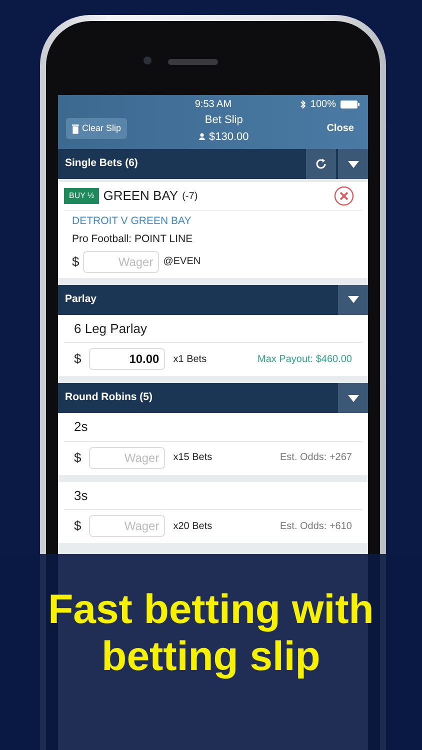 The height and width of the screenshot is (750, 422). What do you see at coordinates (75, 129) in the screenshot?
I see `trash-icon` at bounding box center [75, 129].